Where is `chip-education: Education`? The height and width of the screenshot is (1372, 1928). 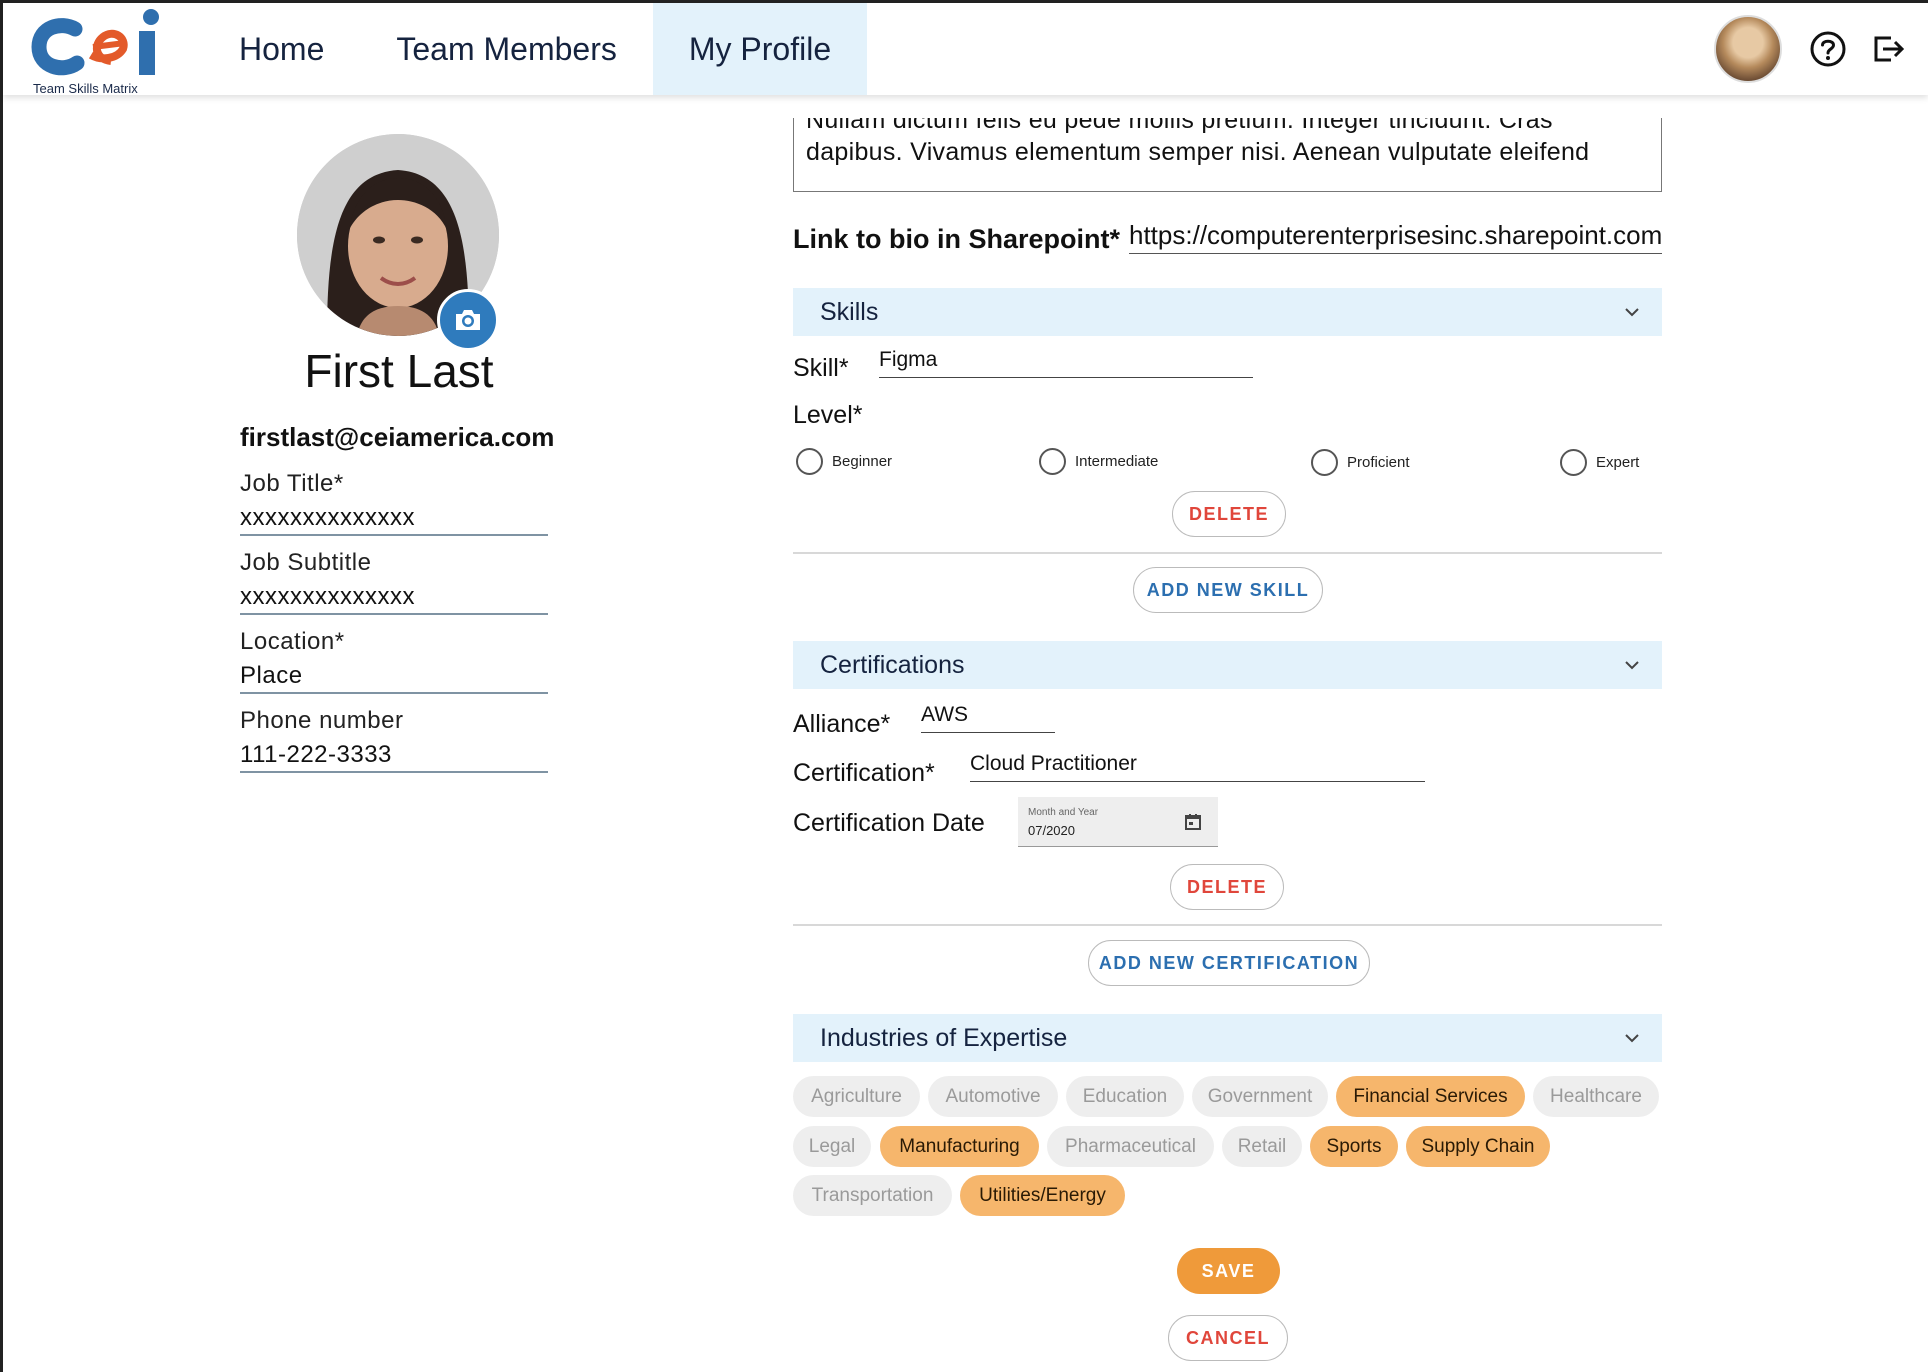
chip-education: Education is located at coordinates (1125, 1096).